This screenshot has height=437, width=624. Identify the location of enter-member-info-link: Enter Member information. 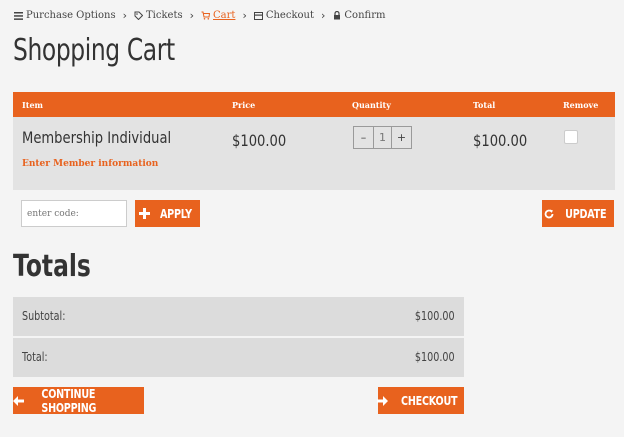
(90, 164).